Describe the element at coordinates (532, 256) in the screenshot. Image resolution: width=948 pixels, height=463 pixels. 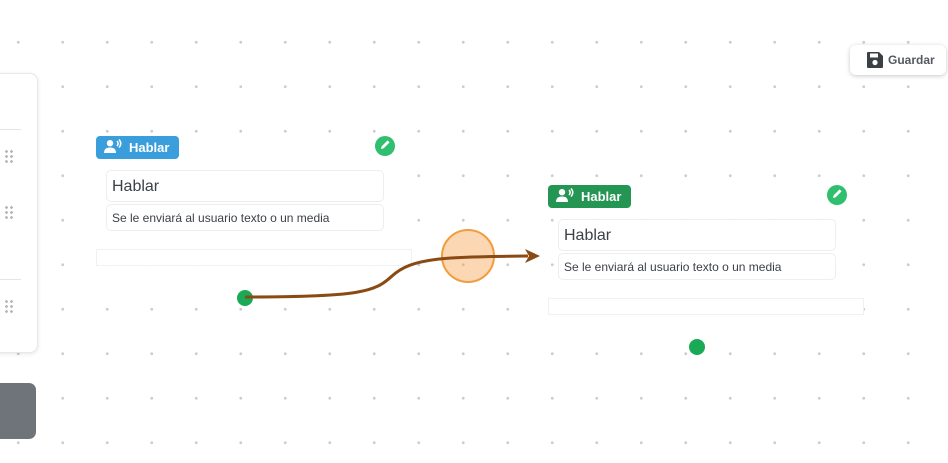
I see `arrowhead-icon` at that location.